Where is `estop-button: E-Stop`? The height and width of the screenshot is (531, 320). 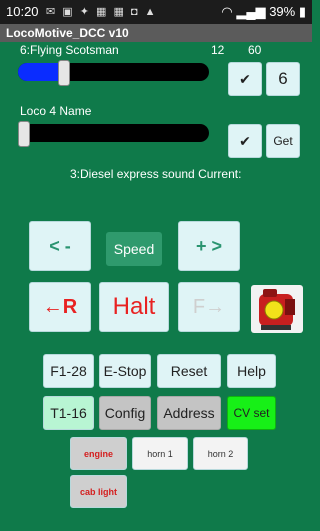 estop-button: E-Stop is located at coordinates (125, 371).